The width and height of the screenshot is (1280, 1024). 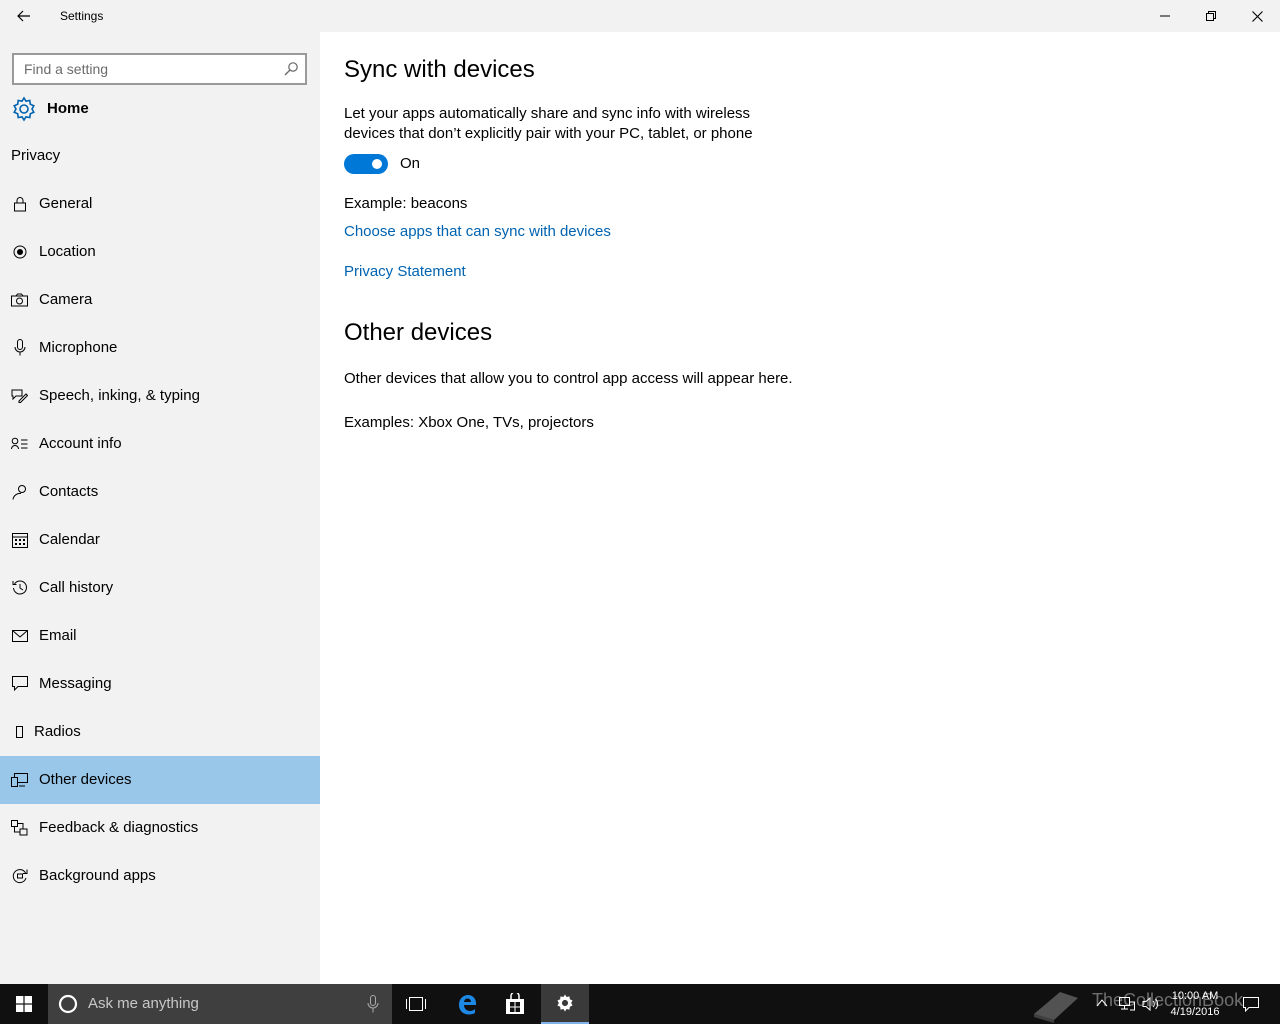 I want to click on store-icon, so click(x=515, y=1003).